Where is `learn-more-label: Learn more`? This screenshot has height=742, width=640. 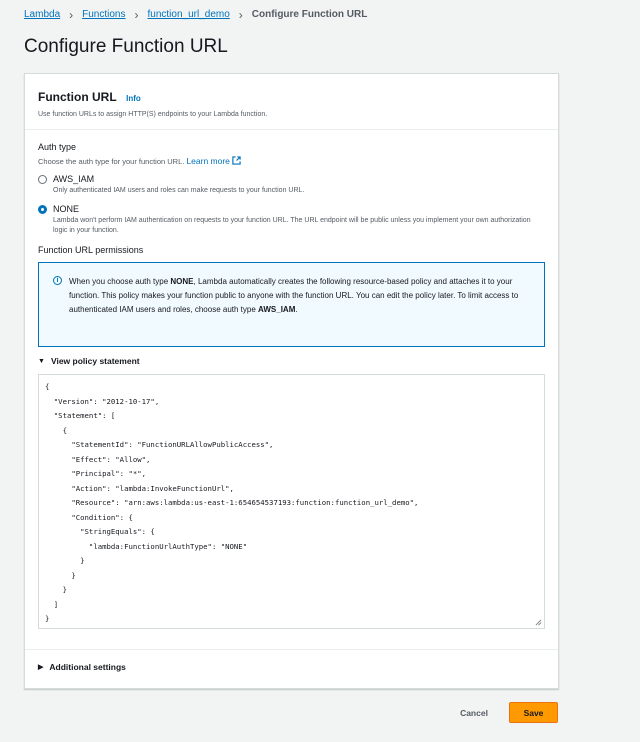
learn-more-label: Learn more is located at coordinates (208, 161).